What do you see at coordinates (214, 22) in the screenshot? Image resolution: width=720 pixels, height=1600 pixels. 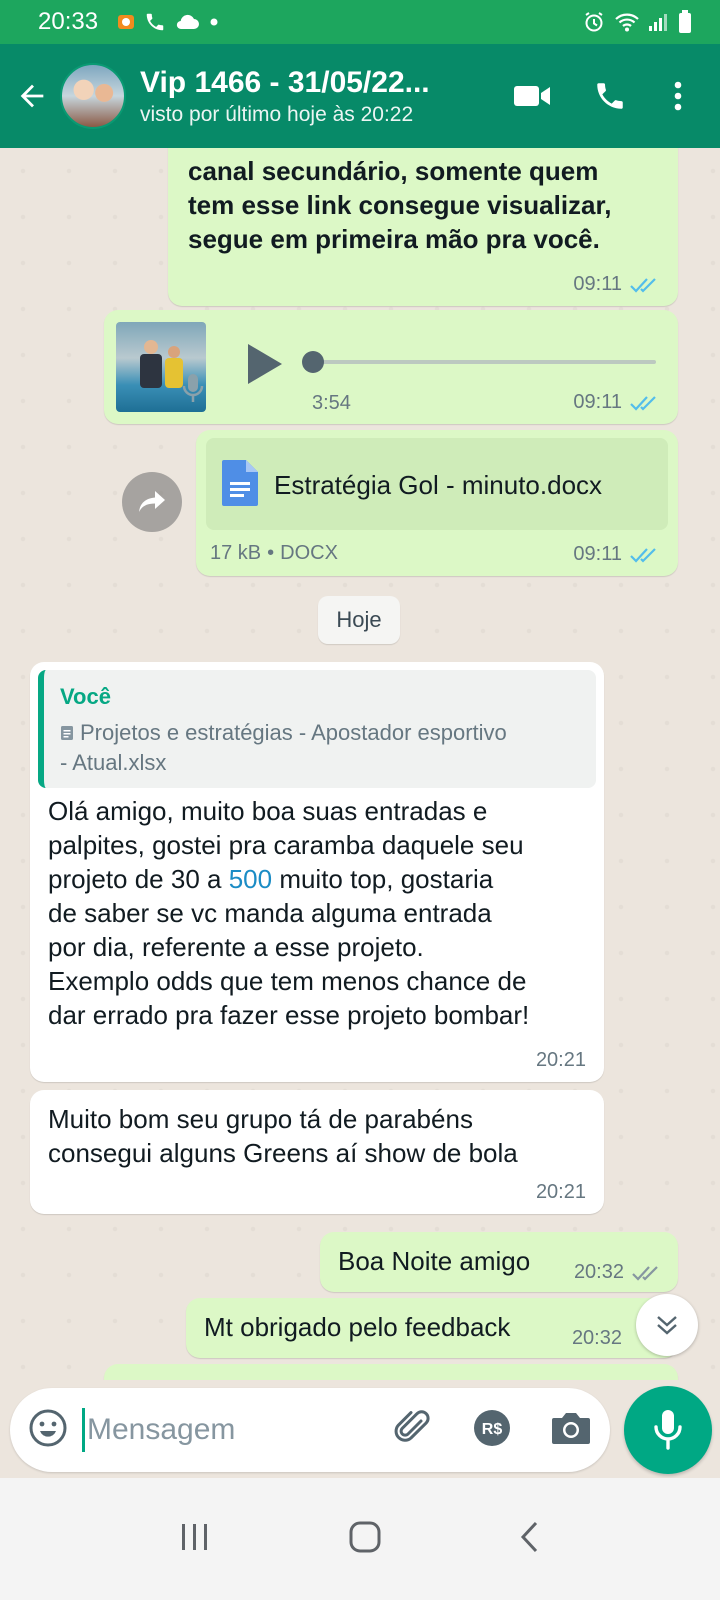 I see `dot-icon` at bounding box center [214, 22].